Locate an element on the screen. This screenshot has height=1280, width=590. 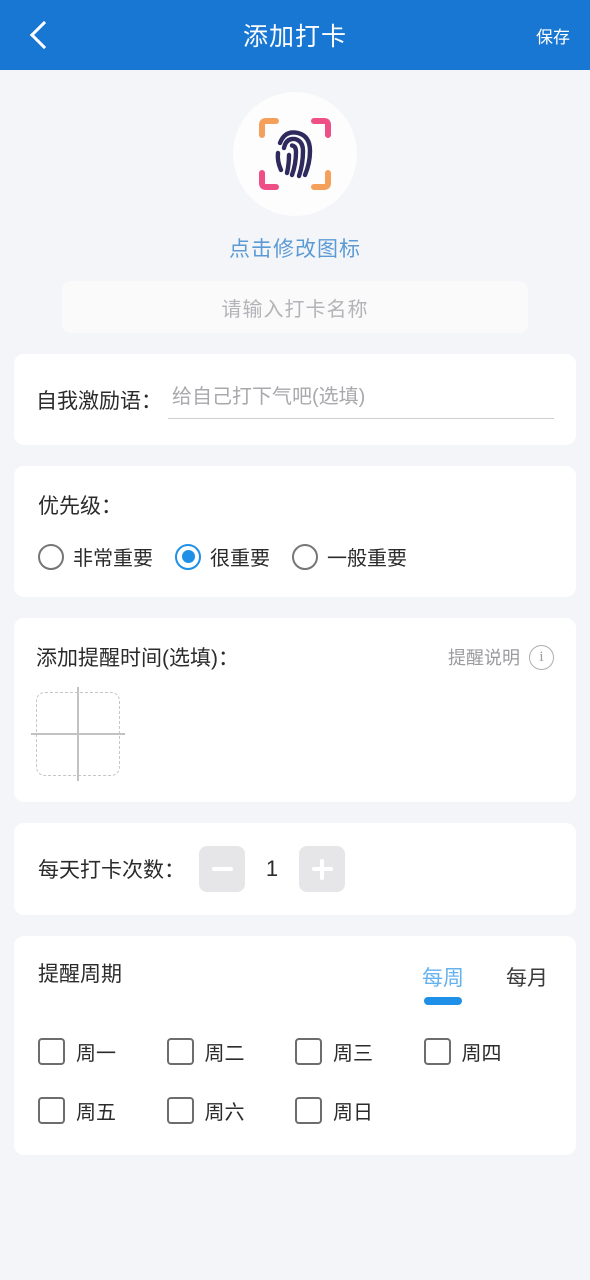
habit-name-input: 请输入打卡名称 is located at coordinates (295, 307).